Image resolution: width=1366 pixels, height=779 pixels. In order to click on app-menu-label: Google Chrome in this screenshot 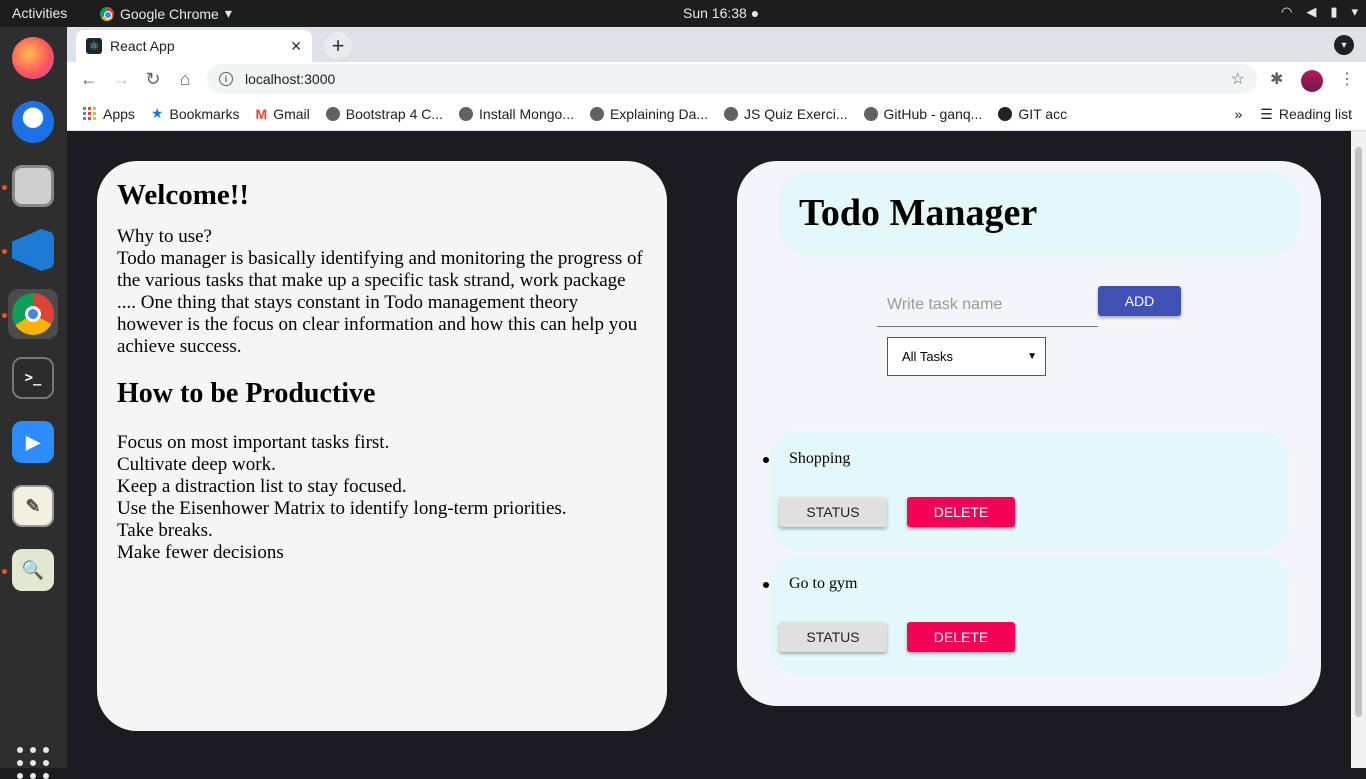, I will do `click(169, 13)`.